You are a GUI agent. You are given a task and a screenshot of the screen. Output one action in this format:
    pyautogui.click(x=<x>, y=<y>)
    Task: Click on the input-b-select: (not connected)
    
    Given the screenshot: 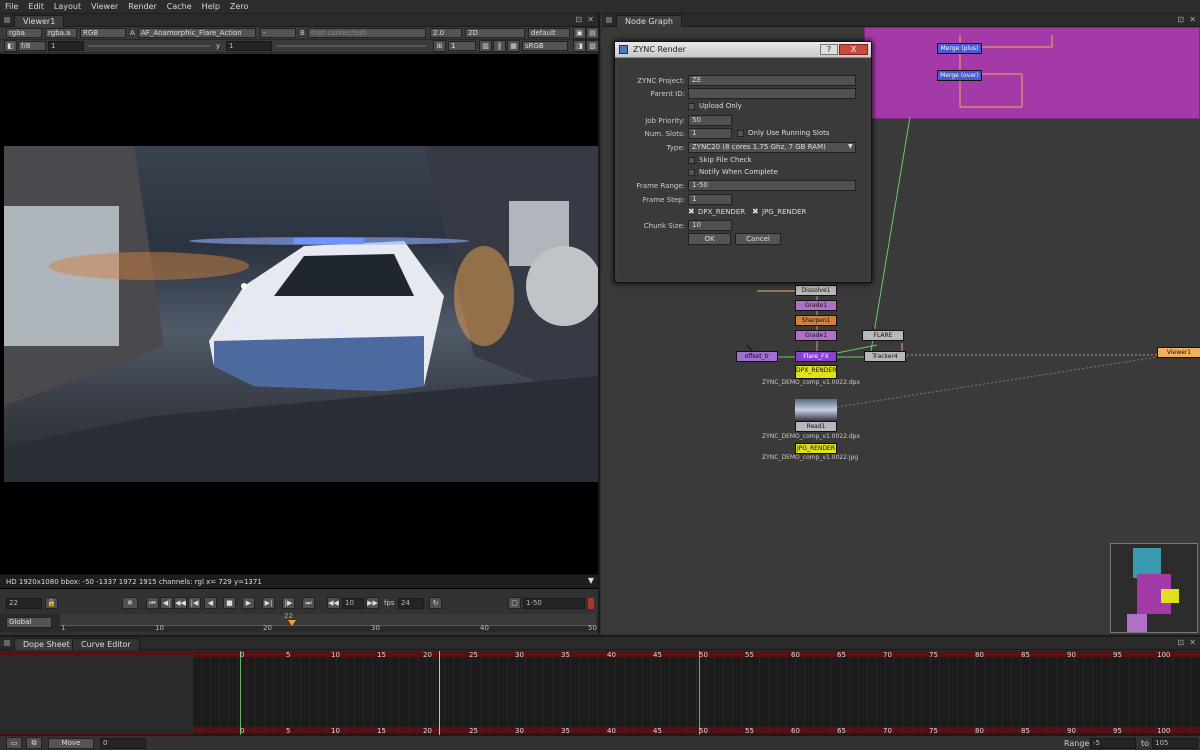 What is the action you would take?
    pyautogui.click(x=367, y=33)
    